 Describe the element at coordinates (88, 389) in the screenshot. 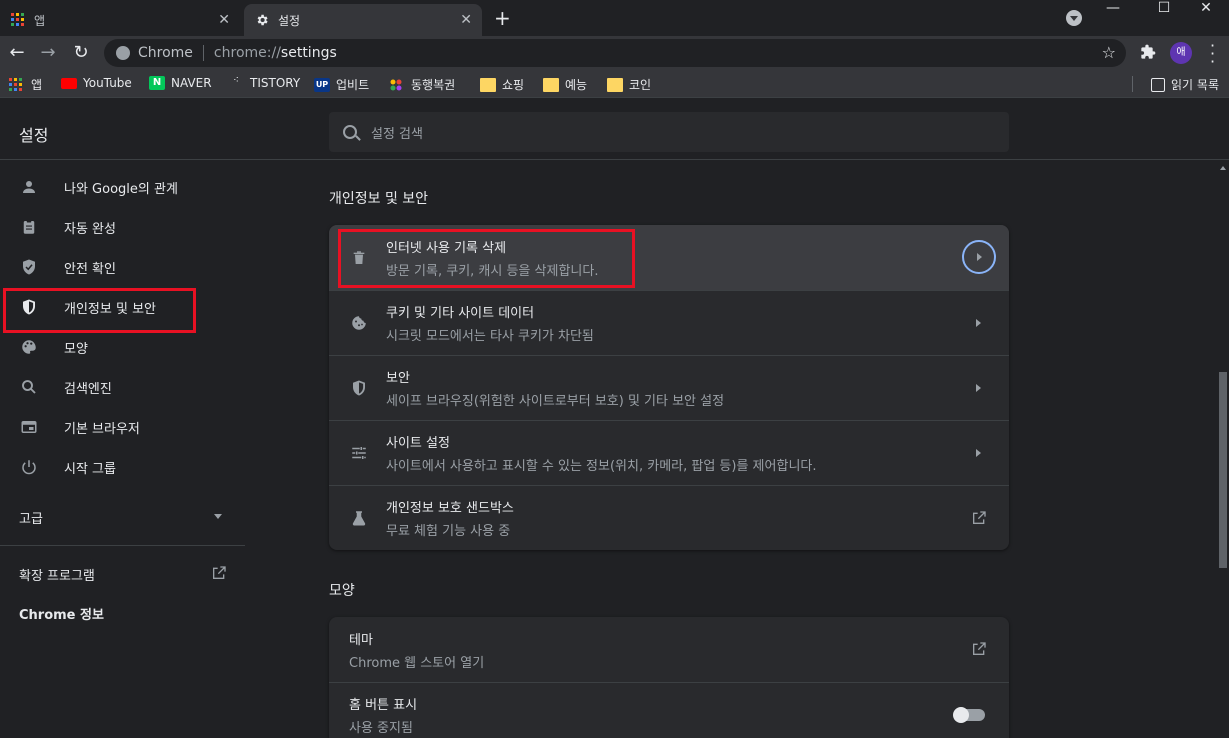

I see `sidebar-item-label: 검색엔진` at that location.